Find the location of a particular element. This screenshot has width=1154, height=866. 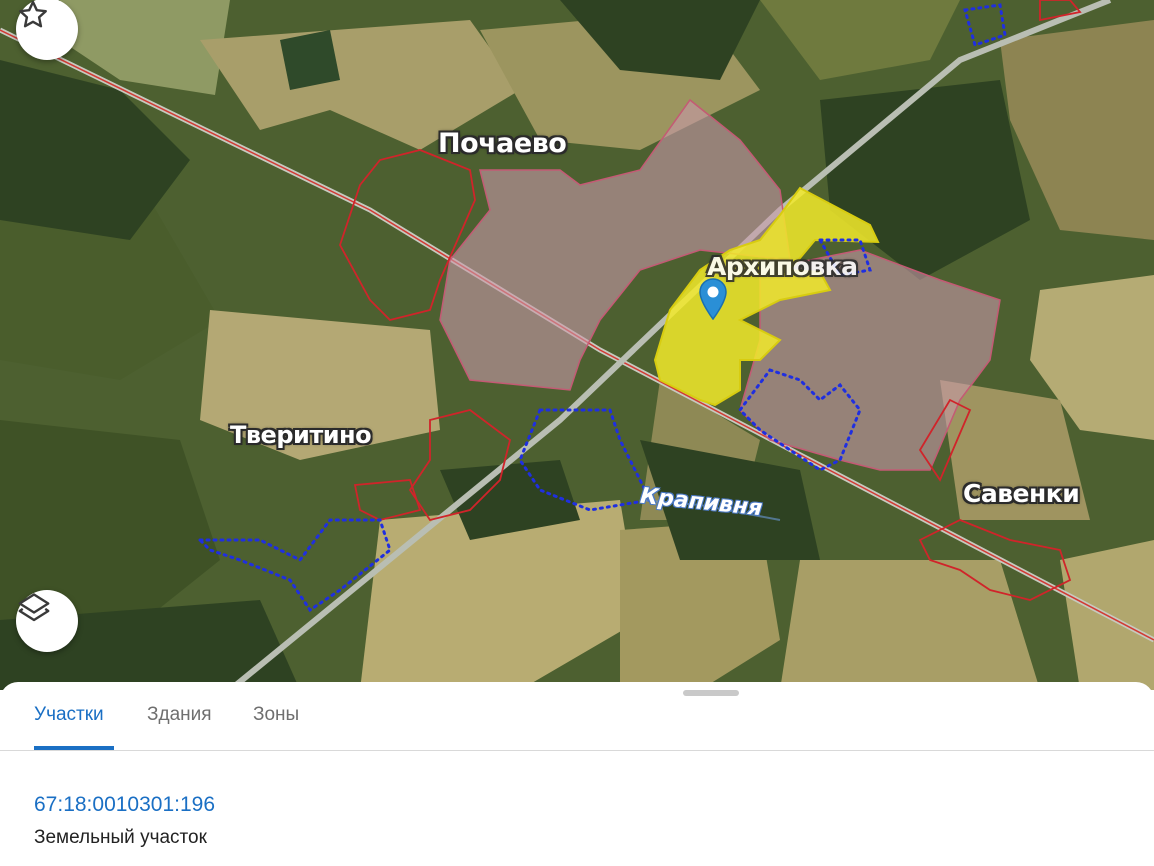

place-label-pochaevo: Почаево is located at coordinates (502, 143).